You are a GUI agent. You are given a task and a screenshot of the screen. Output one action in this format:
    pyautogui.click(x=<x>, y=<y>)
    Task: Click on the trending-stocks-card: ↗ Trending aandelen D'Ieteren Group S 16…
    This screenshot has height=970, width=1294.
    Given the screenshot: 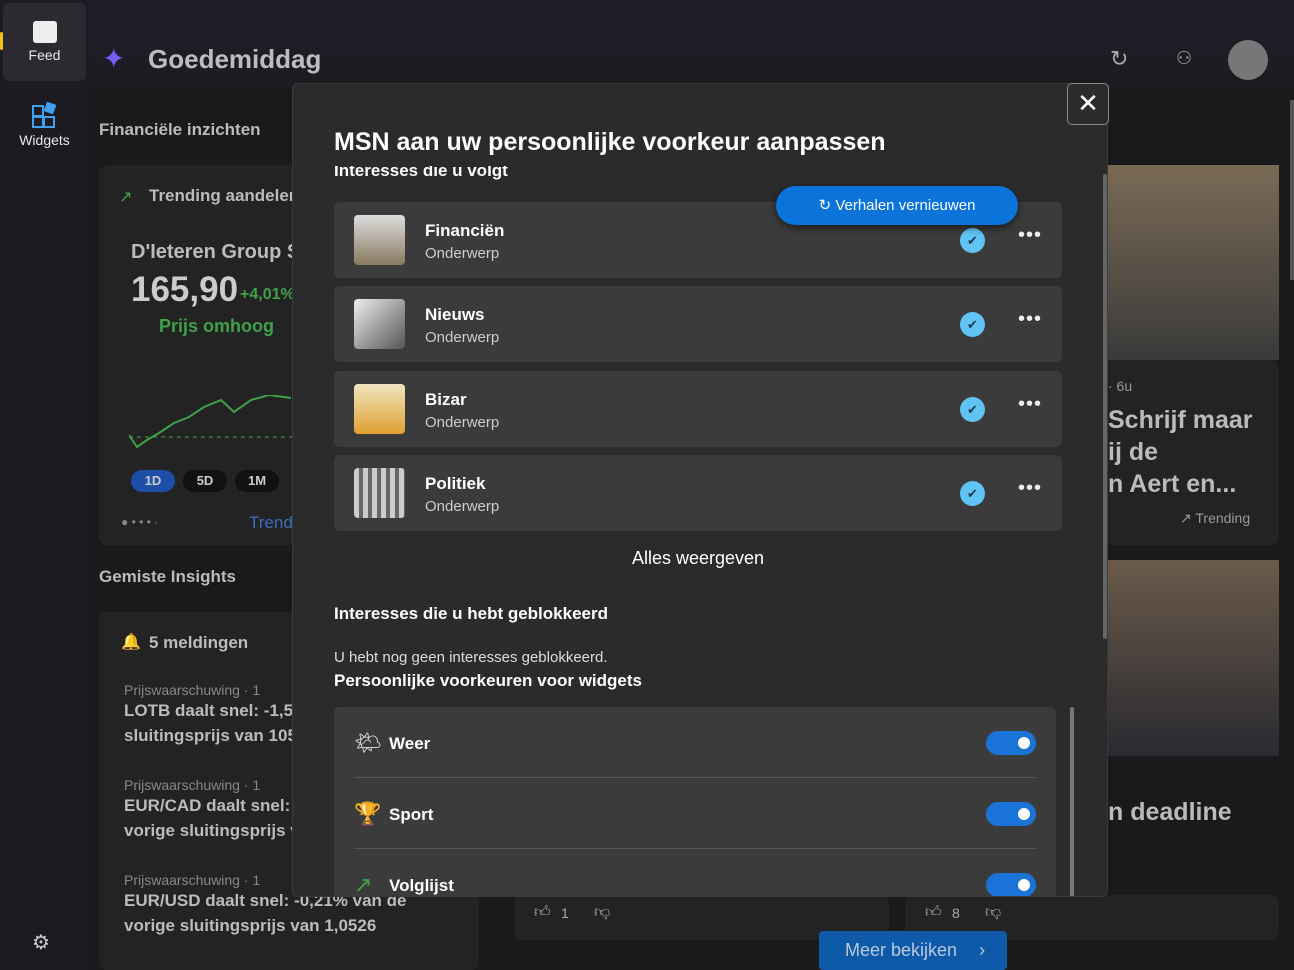 What is the action you would take?
    pyautogui.click(x=199, y=355)
    